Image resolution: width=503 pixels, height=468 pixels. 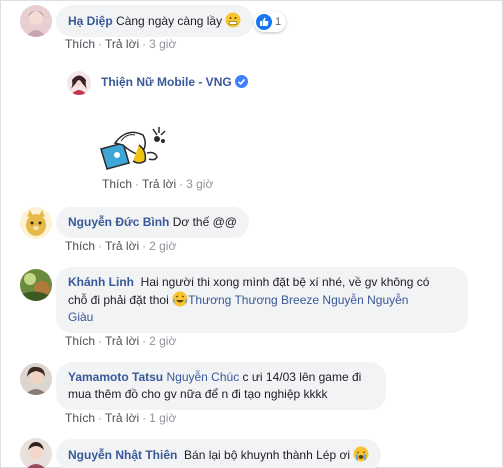 I want to click on commenter-name: Nguyễn Nhật Thiên, so click(x=122, y=455).